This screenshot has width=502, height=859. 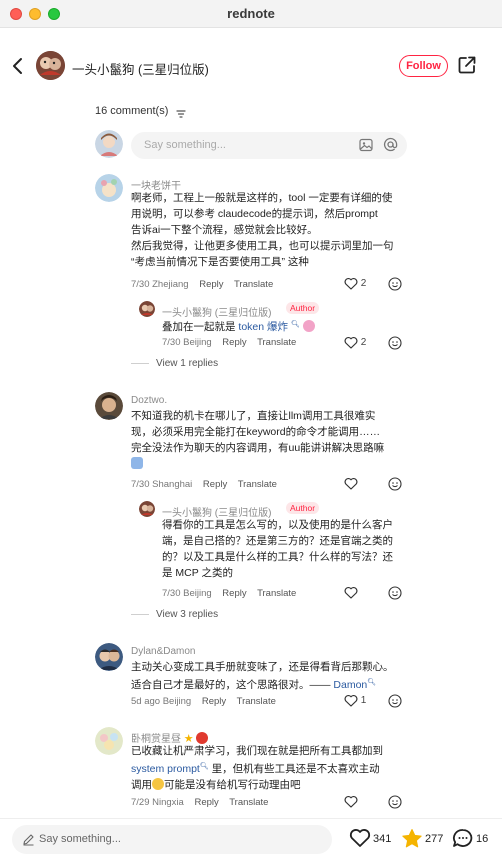 What do you see at coordinates (50, 65) in the screenshot?
I see `author-avatar` at bounding box center [50, 65].